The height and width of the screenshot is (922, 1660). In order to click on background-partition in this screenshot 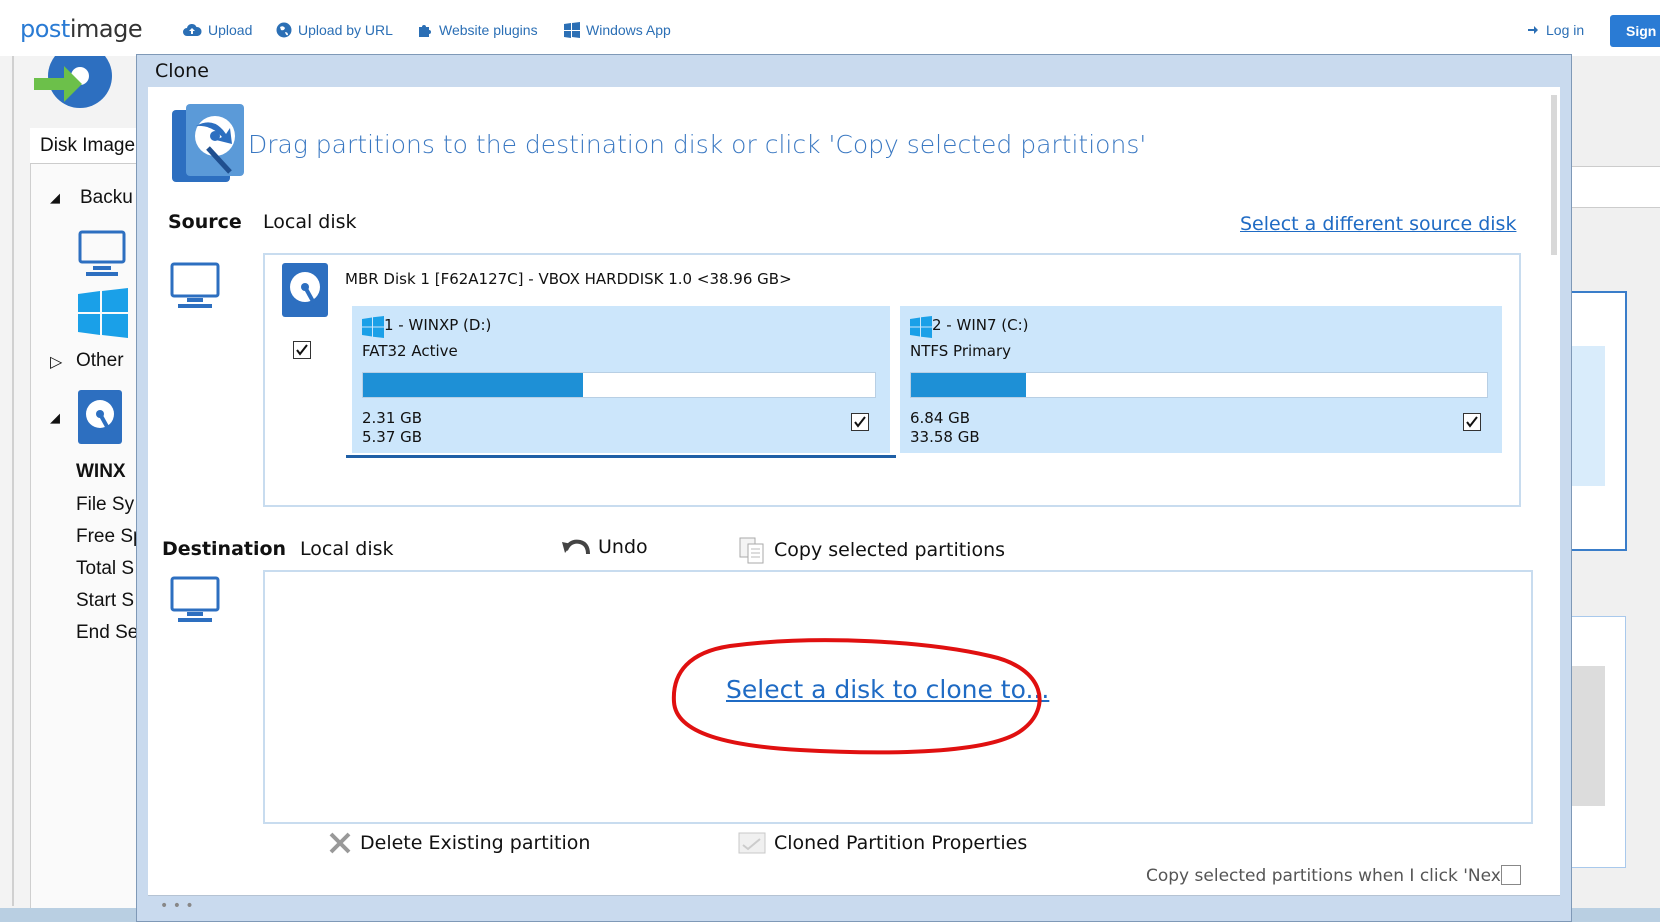, I will do `click(1587, 416)`.